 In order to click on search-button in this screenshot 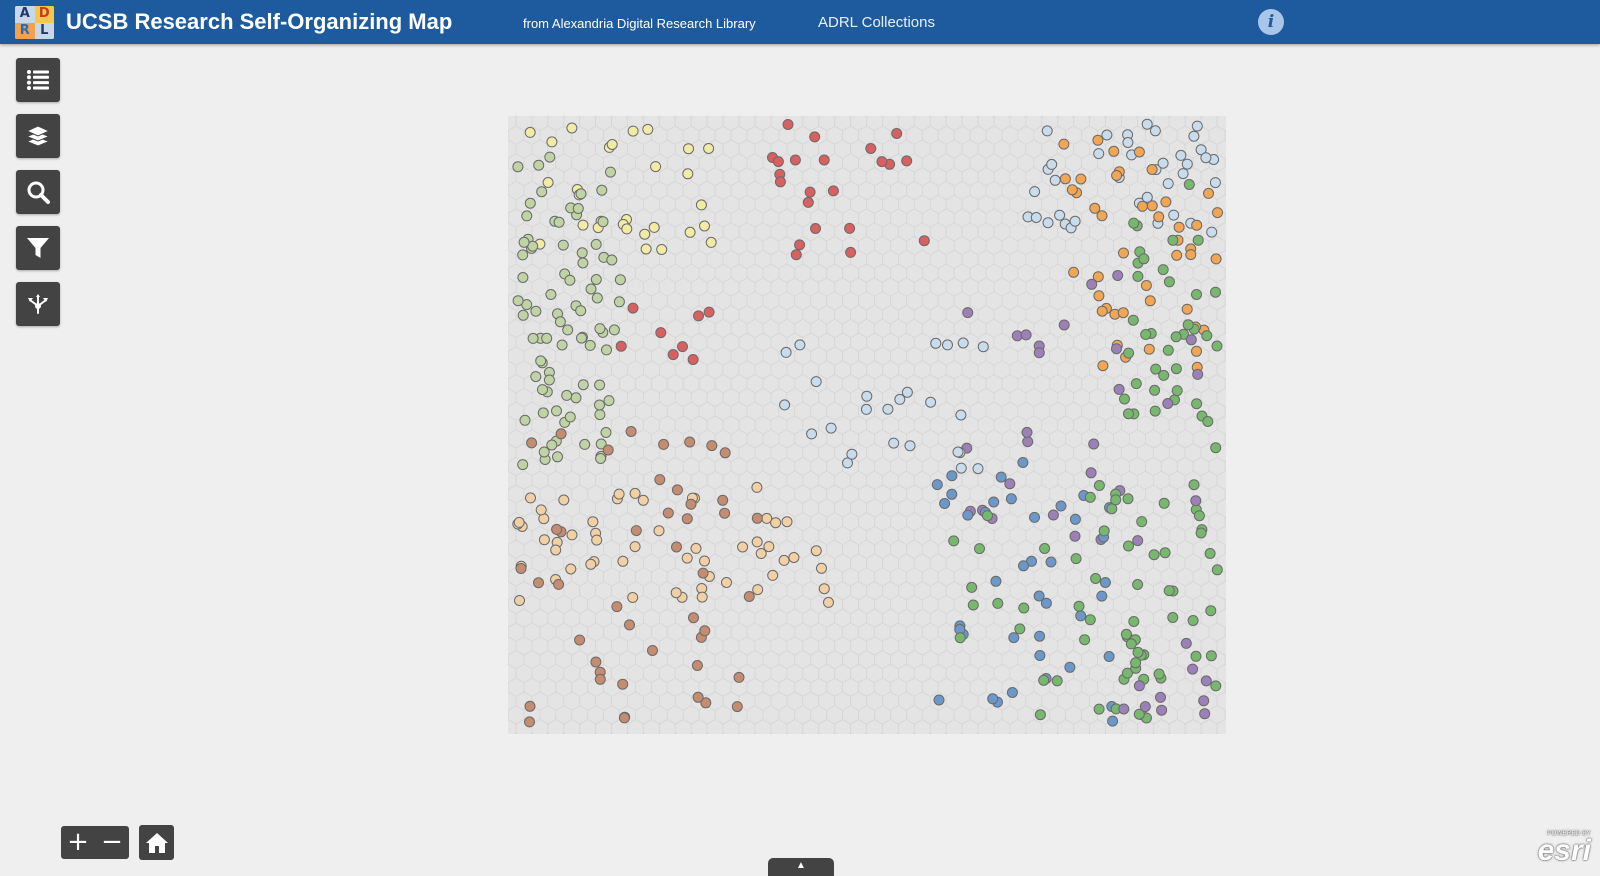, I will do `click(38, 192)`.